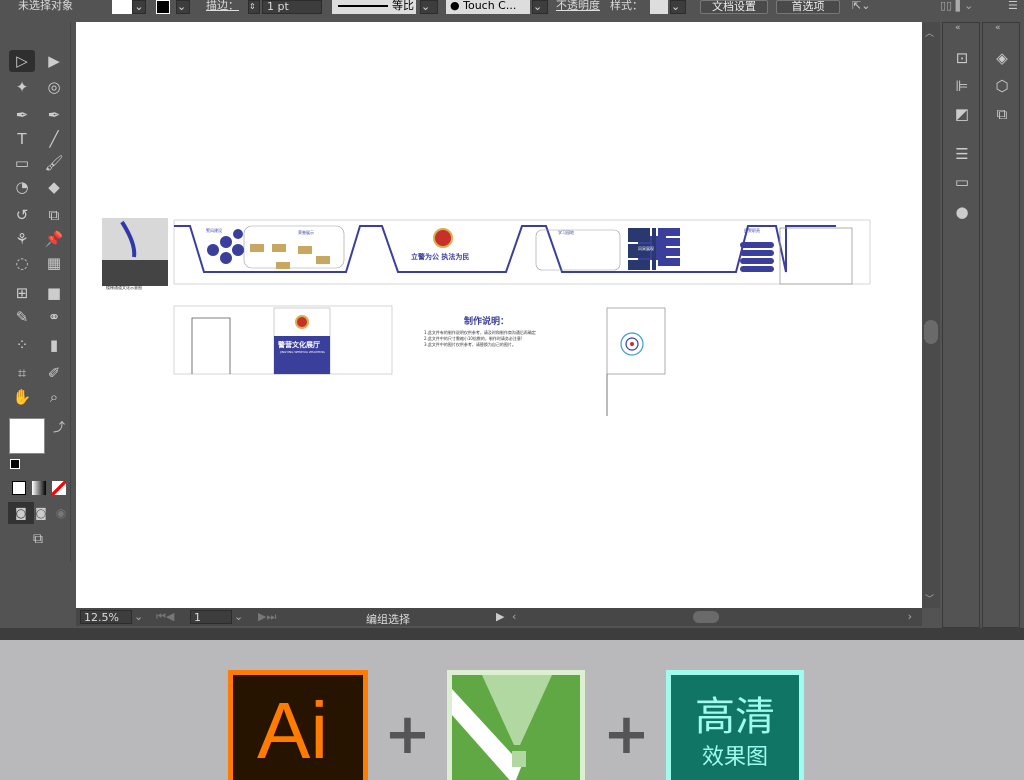 This screenshot has width=1024, height=780. Describe the element at coordinates (962, 182) in the screenshot. I see `gradient-panel-icon: ▭` at that location.